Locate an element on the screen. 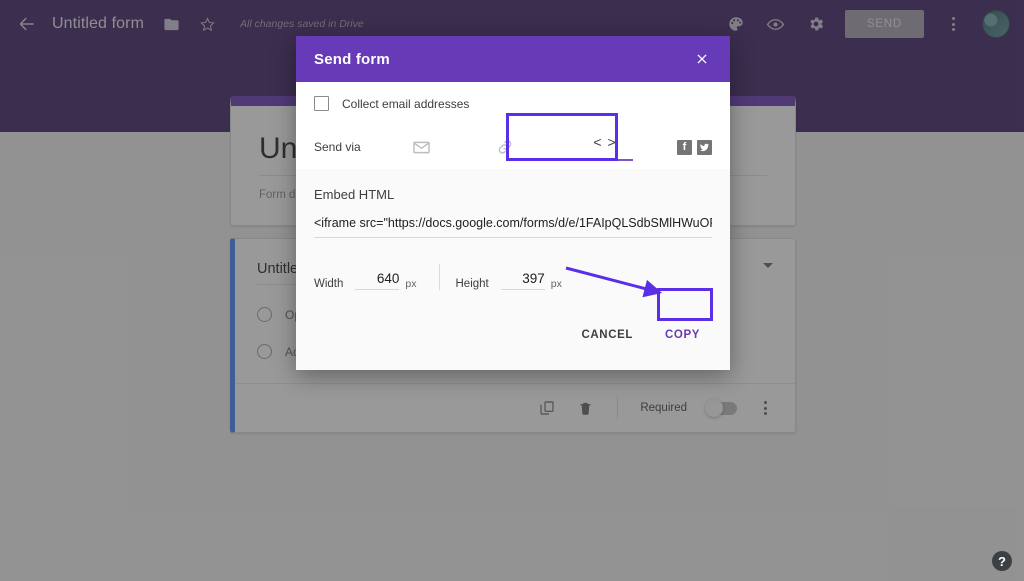 The image size is (1024, 581). height-unit: px is located at coordinates (556, 284).